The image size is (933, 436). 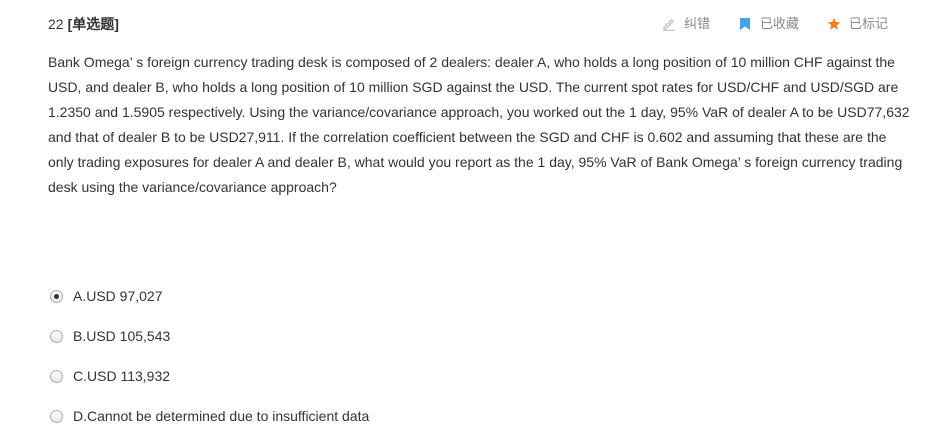 I want to click on marked-label: 已标记, so click(x=868, y=23).